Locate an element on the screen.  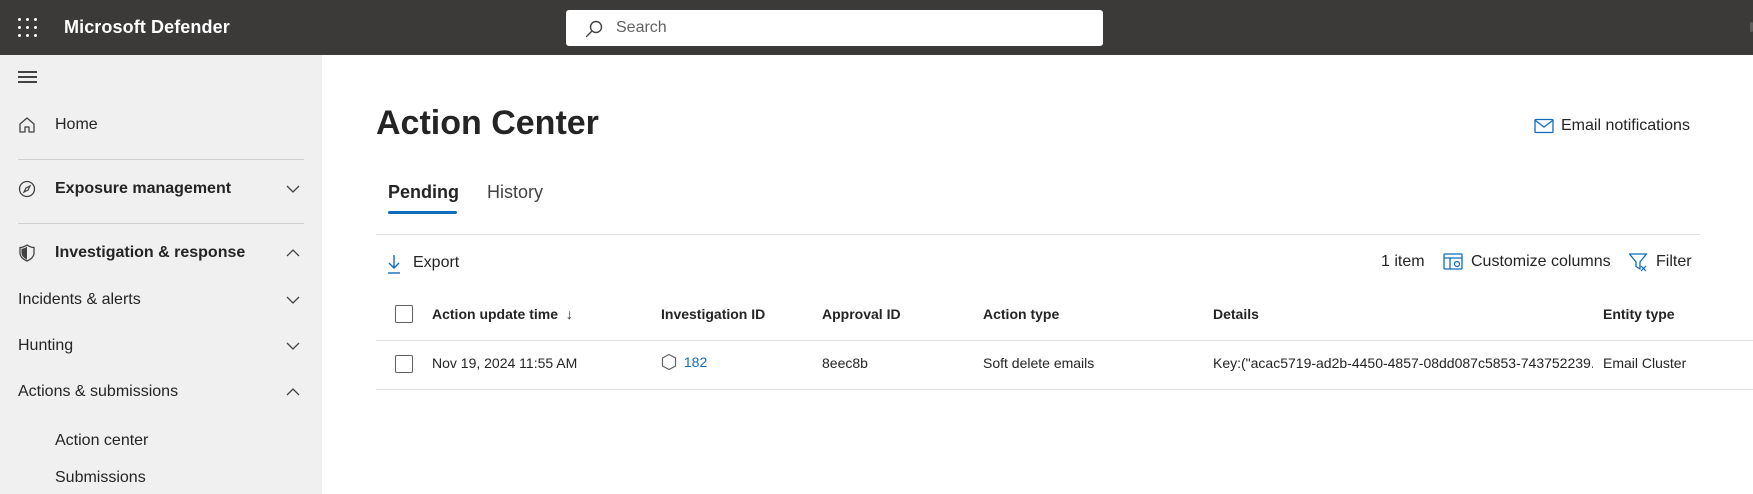
customize-columns-icon is located at coordinates (1453, 261).